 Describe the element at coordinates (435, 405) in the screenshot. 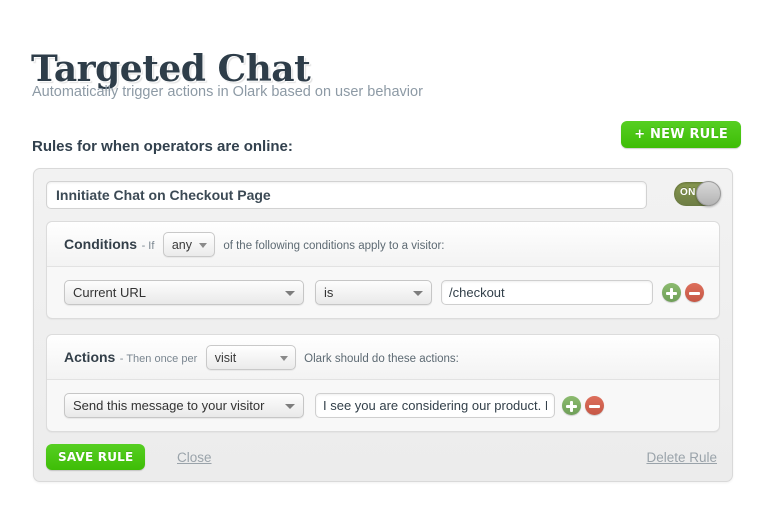

I see `action-message-input` at that location.